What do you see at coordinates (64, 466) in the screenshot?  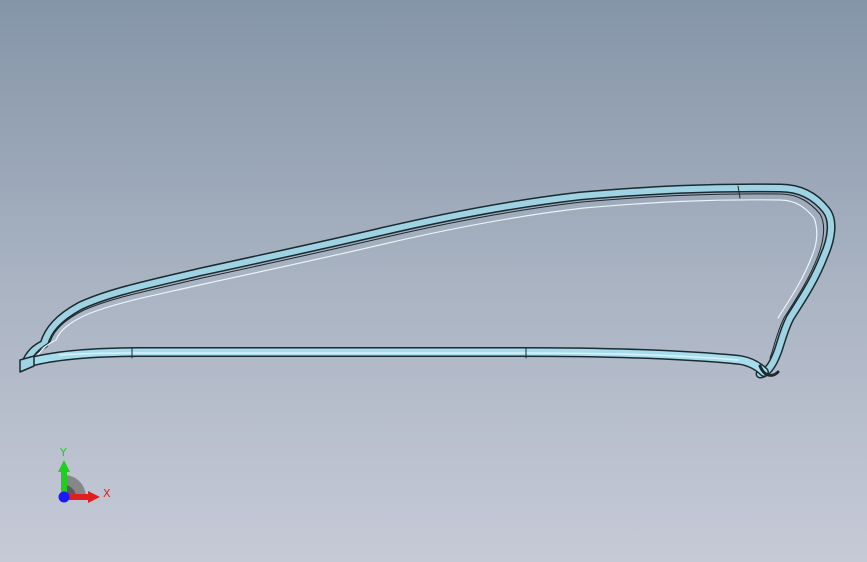 I see `y-axis-arrow-head` at bounding box center [64, 466].